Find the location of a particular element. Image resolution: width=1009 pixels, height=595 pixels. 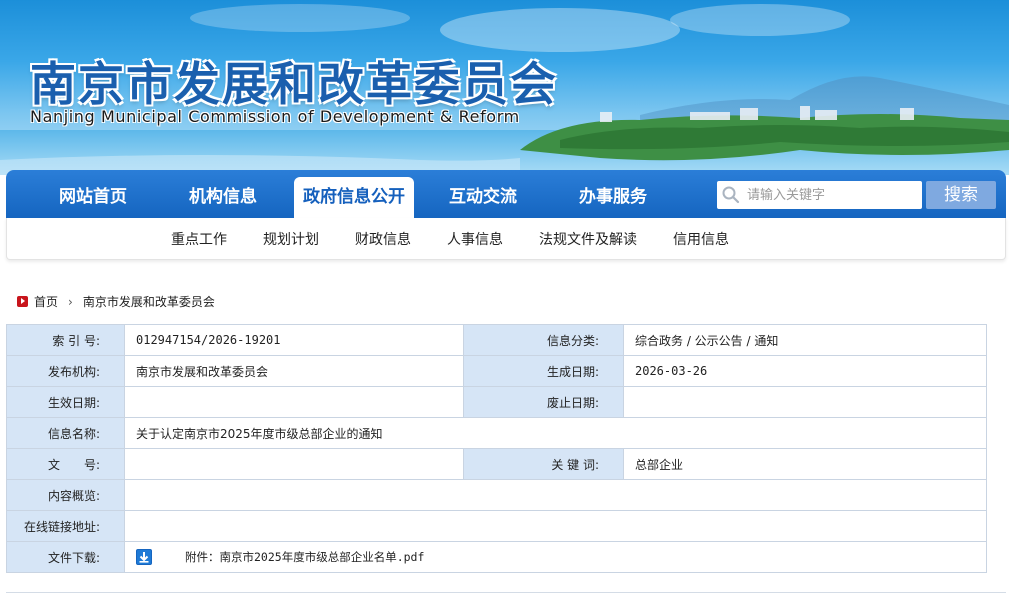

overview-label: 内容概览: is located at coordinates (65, 495).